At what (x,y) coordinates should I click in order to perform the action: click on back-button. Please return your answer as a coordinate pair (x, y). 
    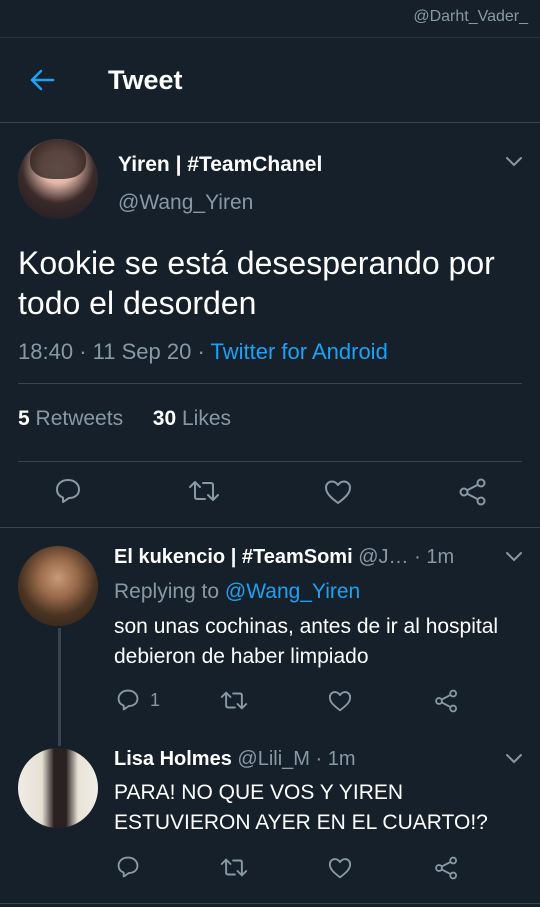
    Looking at the image, I should click on (42, 80).